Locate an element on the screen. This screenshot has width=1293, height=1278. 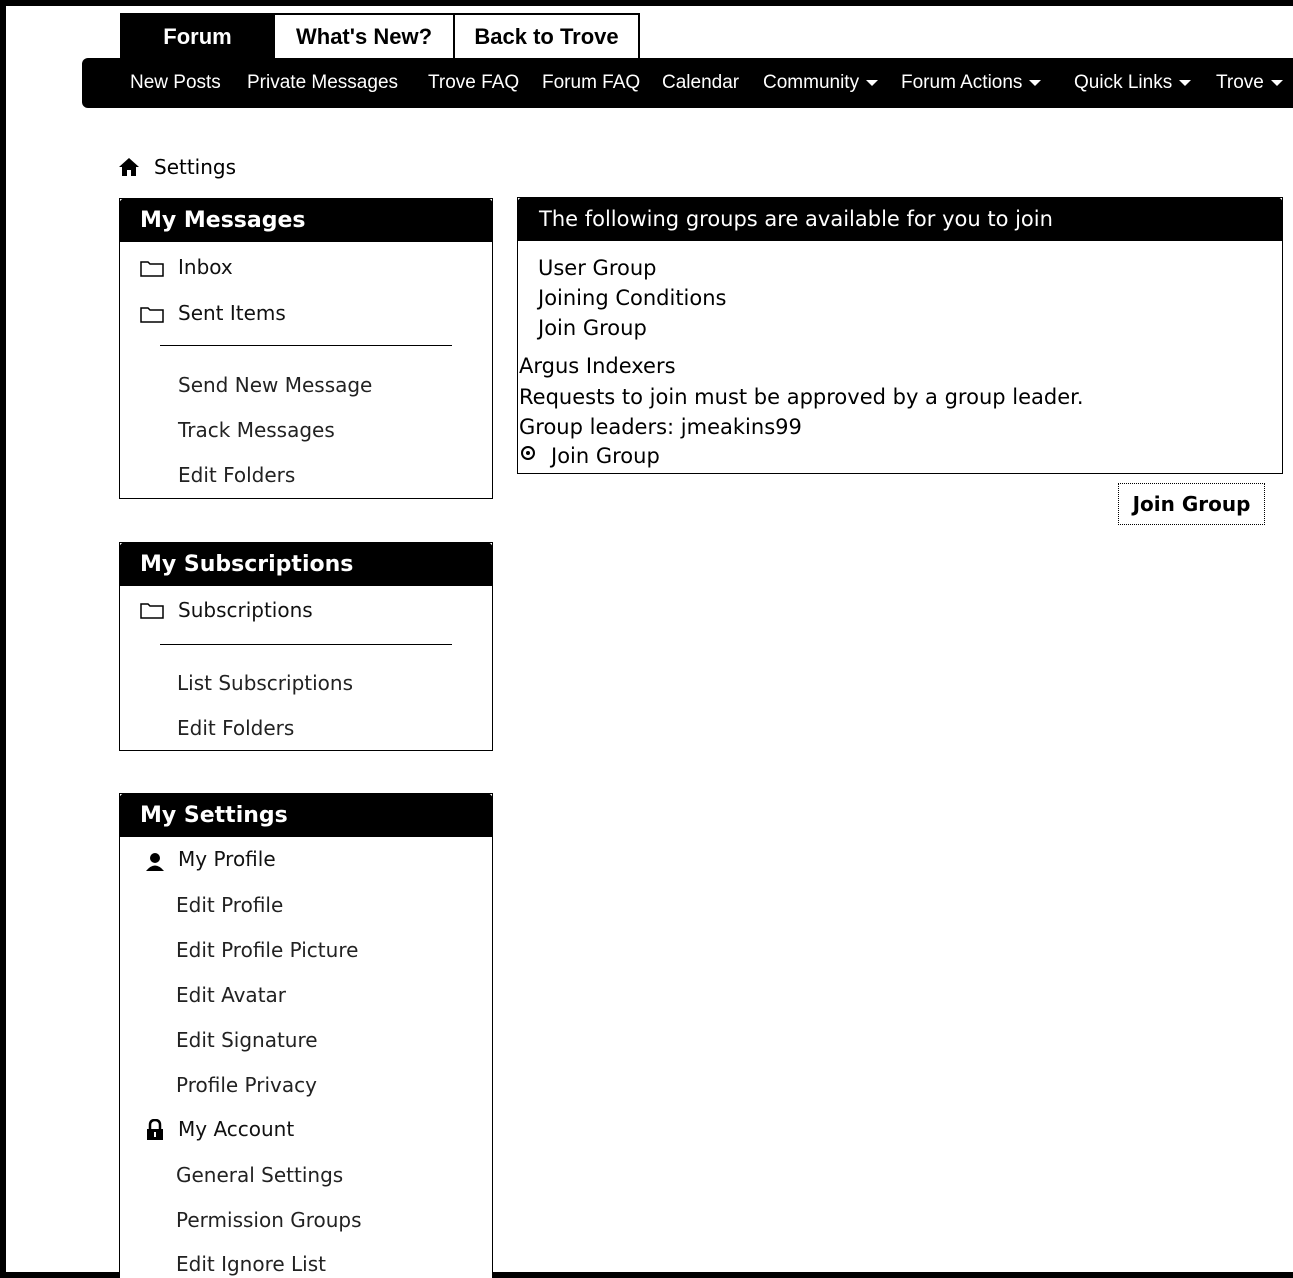
column-user-group: User Group is located at coordinates (597, 268).